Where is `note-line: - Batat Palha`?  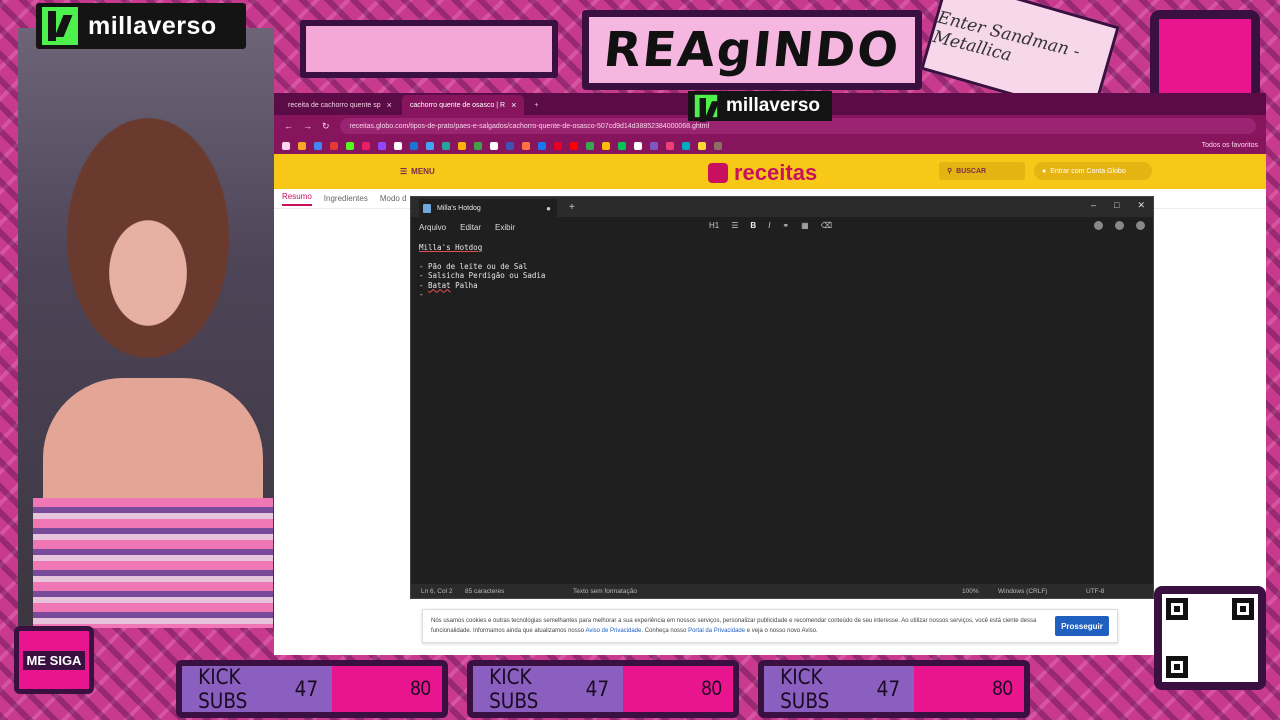
note-line: - Batat Palha is located at coordinates (782, 286).